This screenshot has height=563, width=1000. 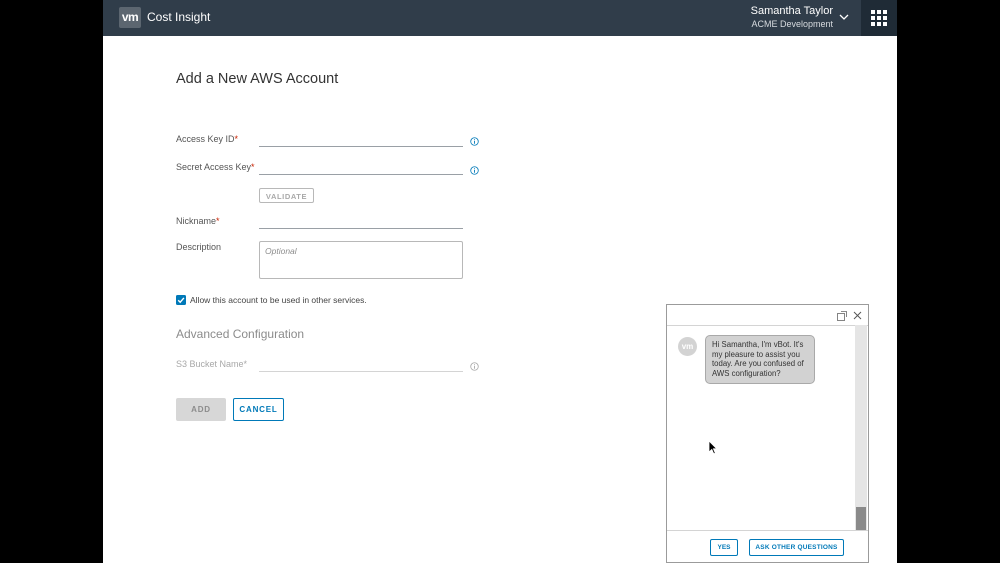 I want to click on secret-key-input, so click(x=361, y=167).